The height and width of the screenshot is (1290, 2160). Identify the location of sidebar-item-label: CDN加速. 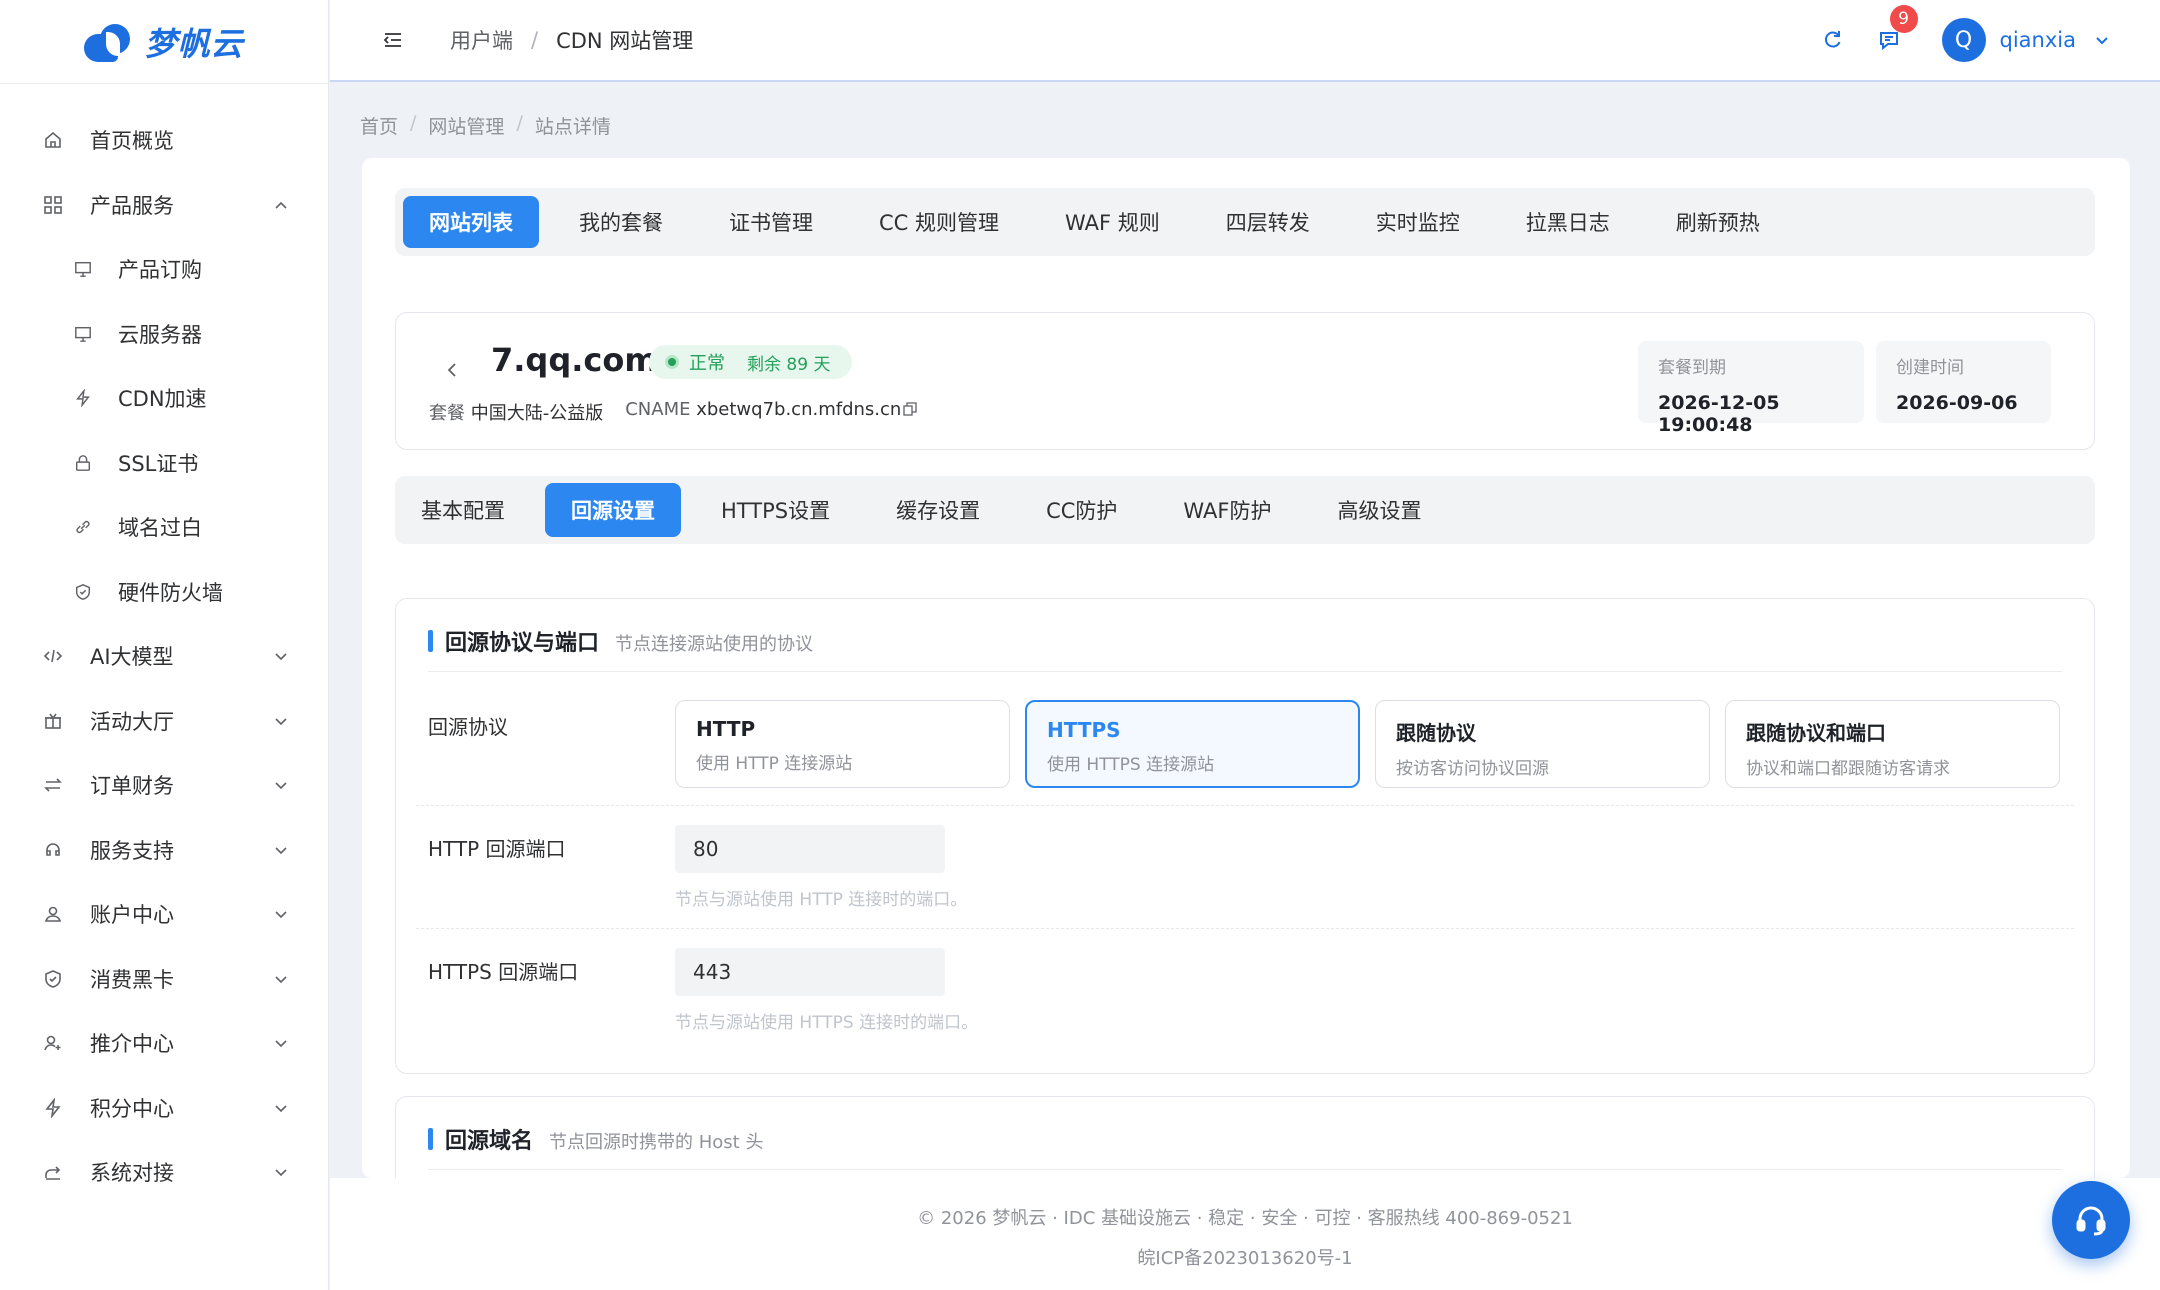
(162, 399).